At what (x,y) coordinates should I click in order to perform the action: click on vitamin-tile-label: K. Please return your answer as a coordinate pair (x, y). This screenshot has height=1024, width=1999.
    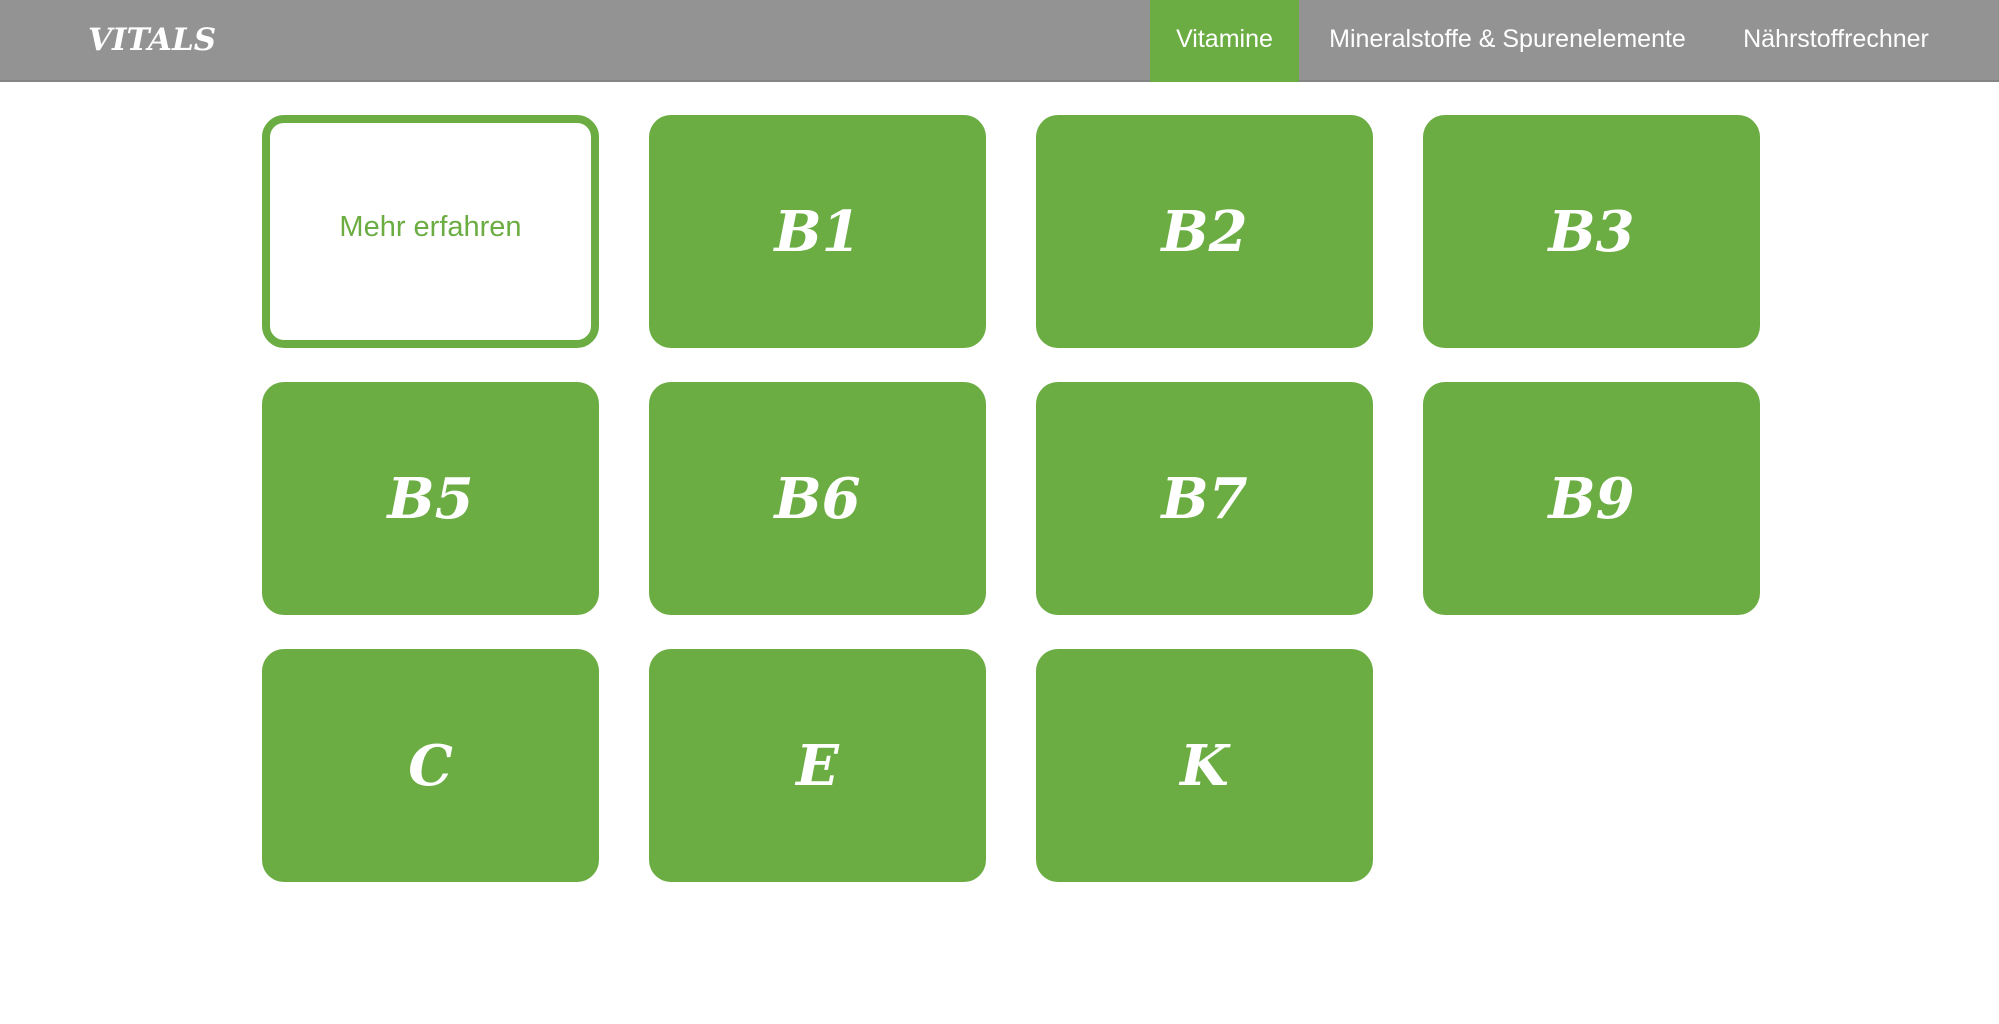
    Looking at the image, I should click on (1204, 765).